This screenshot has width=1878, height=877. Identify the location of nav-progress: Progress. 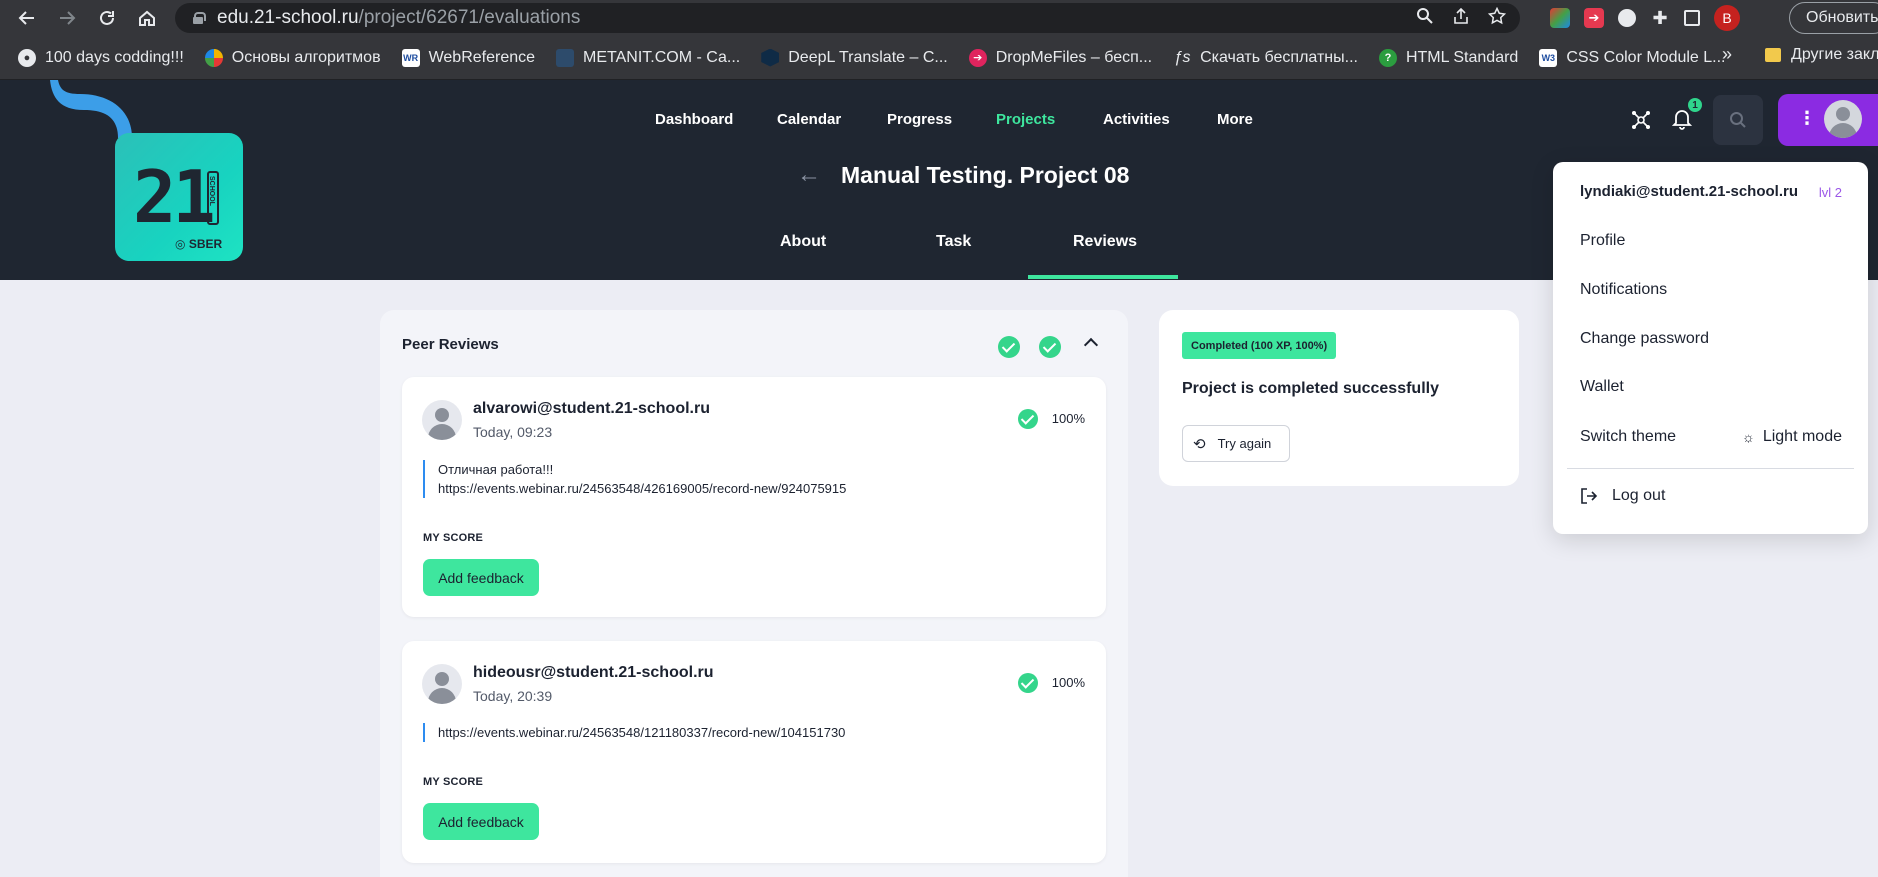
(919, 119).